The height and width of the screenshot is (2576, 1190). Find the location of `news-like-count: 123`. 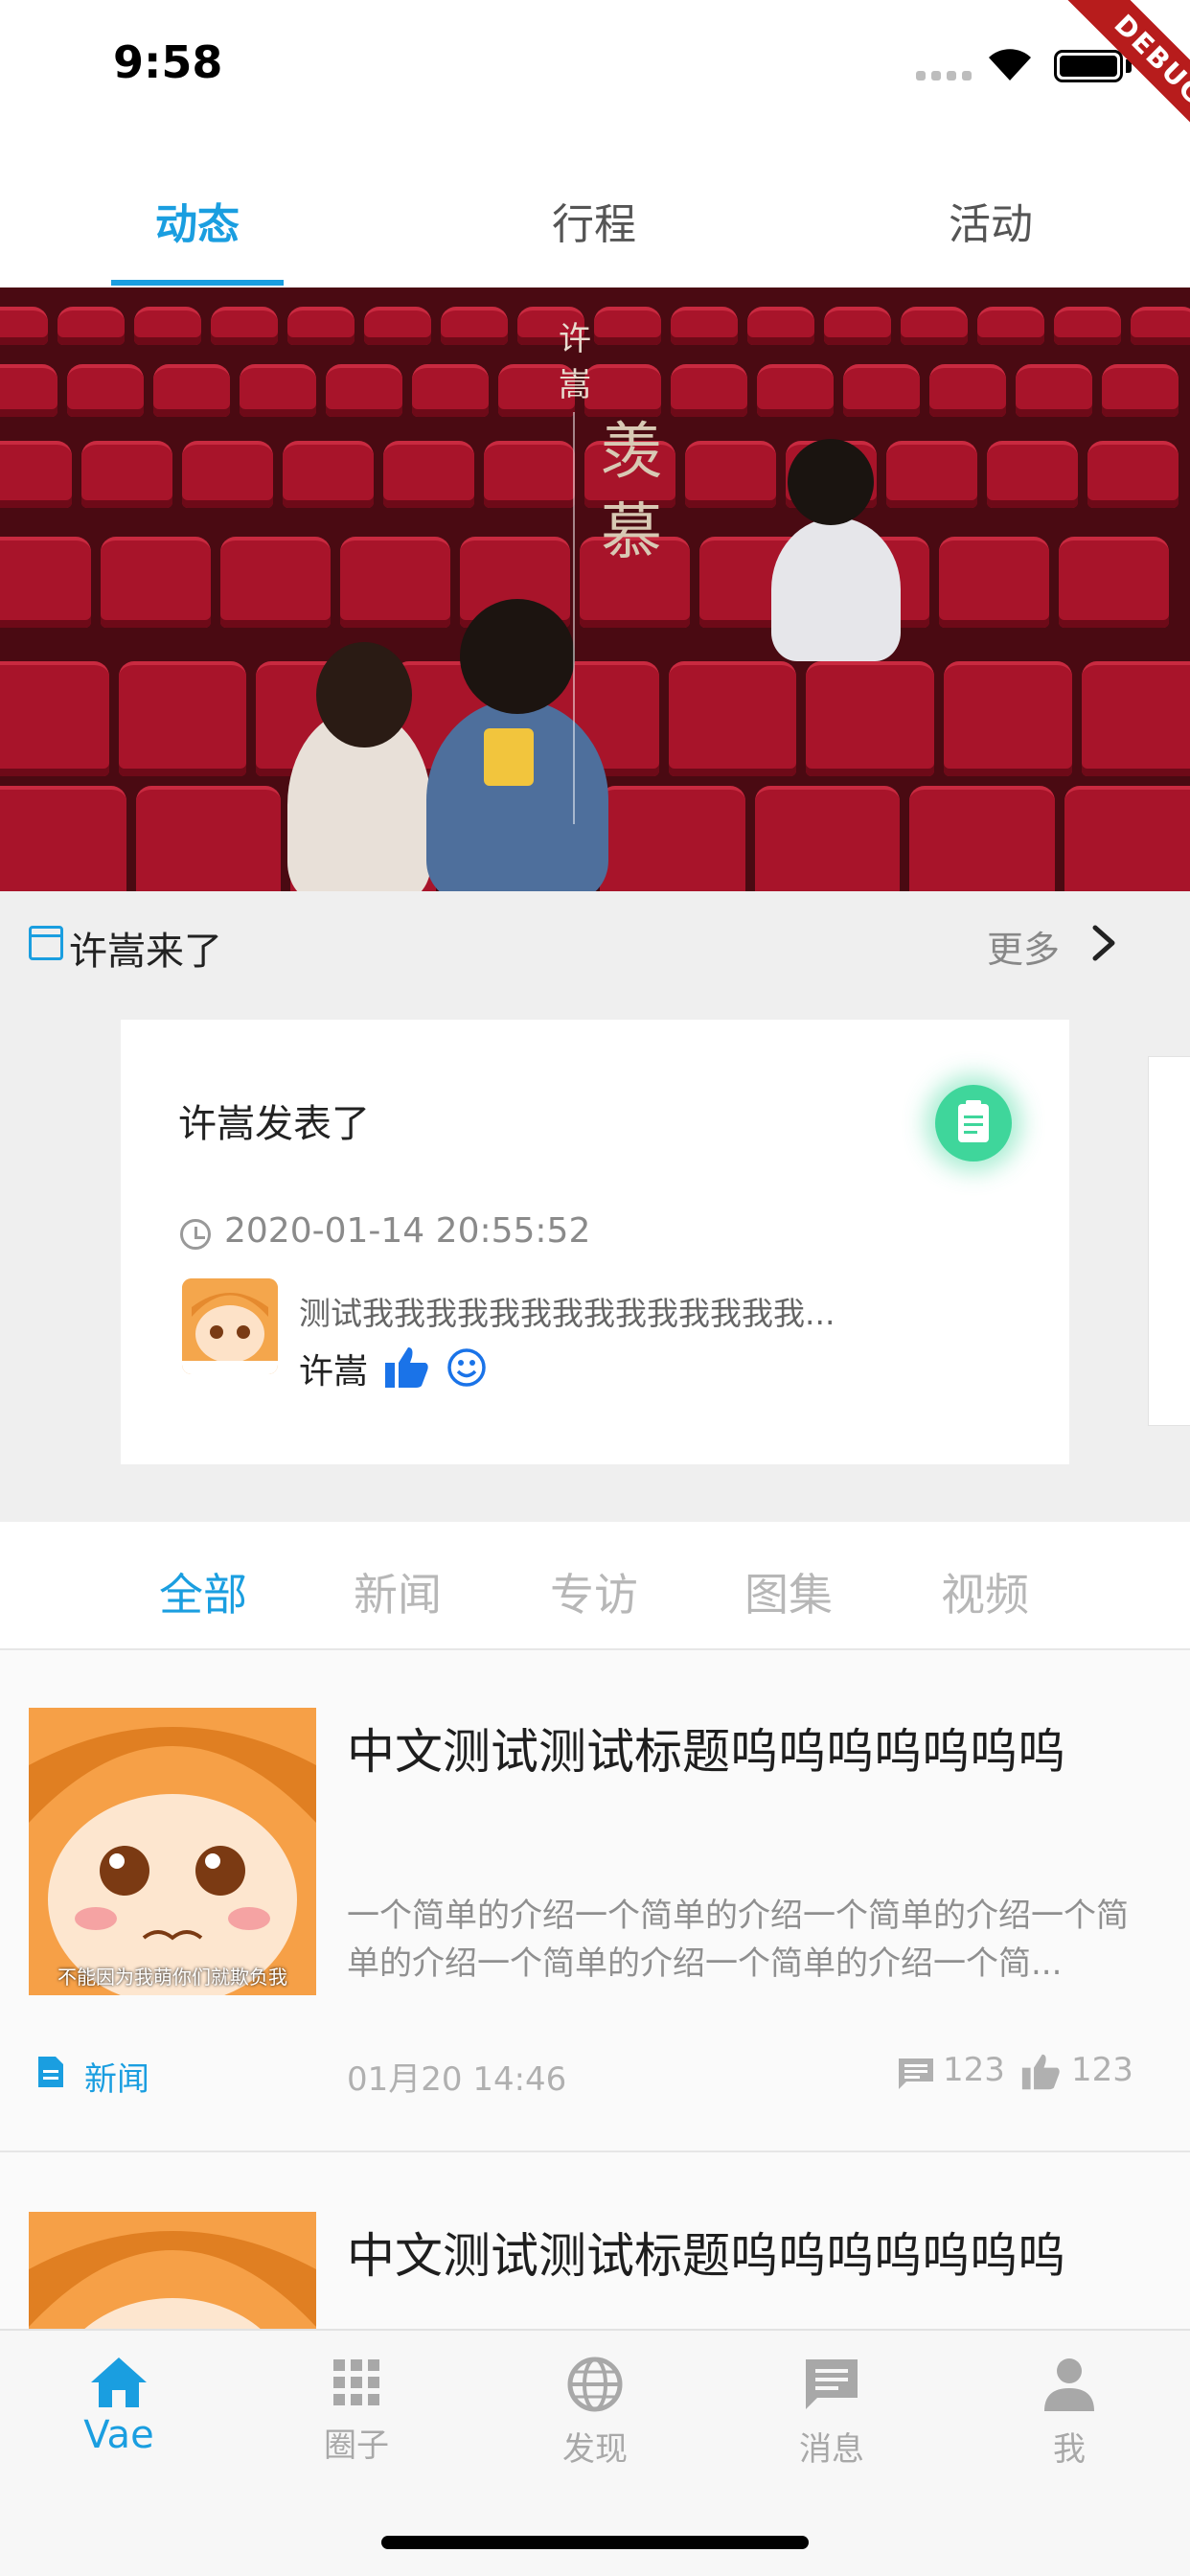

news-like-count: 123 is located at coordinates (1102, 2070).